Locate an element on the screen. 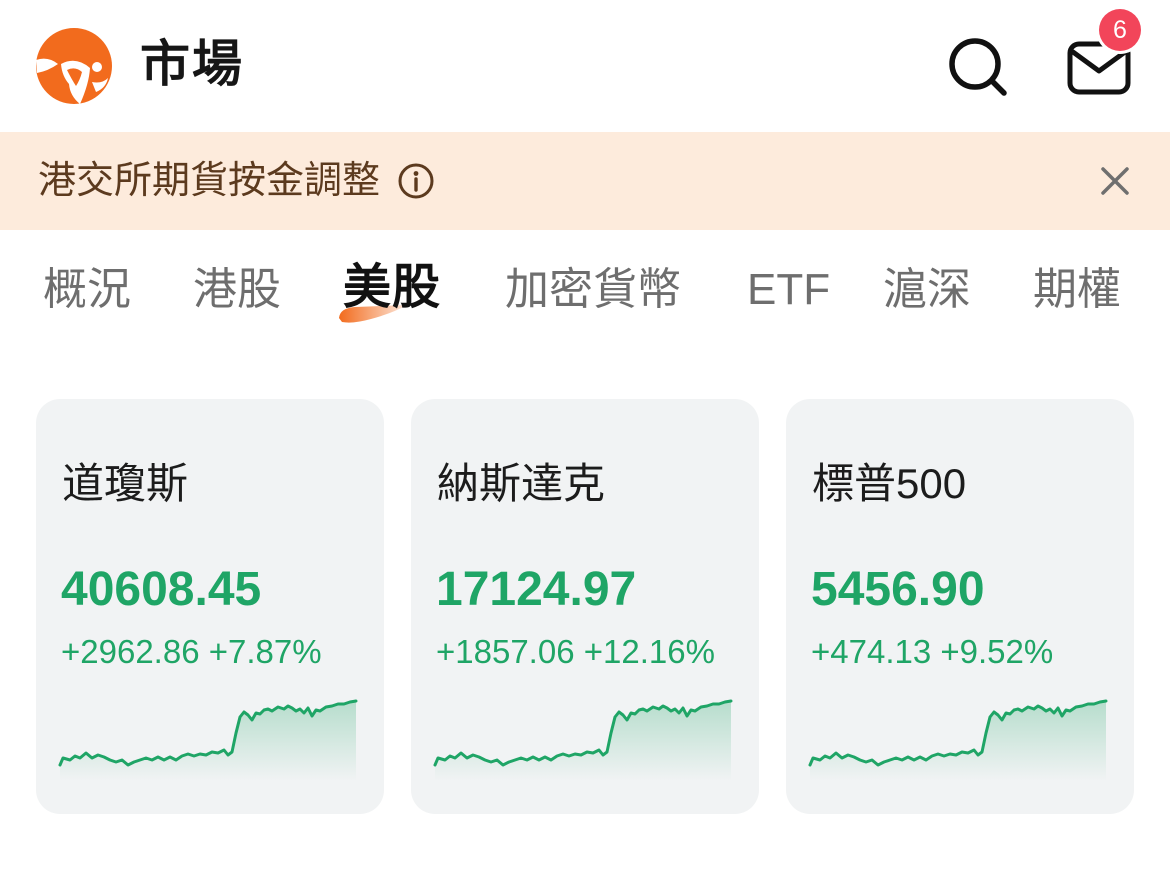 This screenshot has height=894, width=1170. index-change: +474.13 +9.52% is located at coordinates (932, 652).